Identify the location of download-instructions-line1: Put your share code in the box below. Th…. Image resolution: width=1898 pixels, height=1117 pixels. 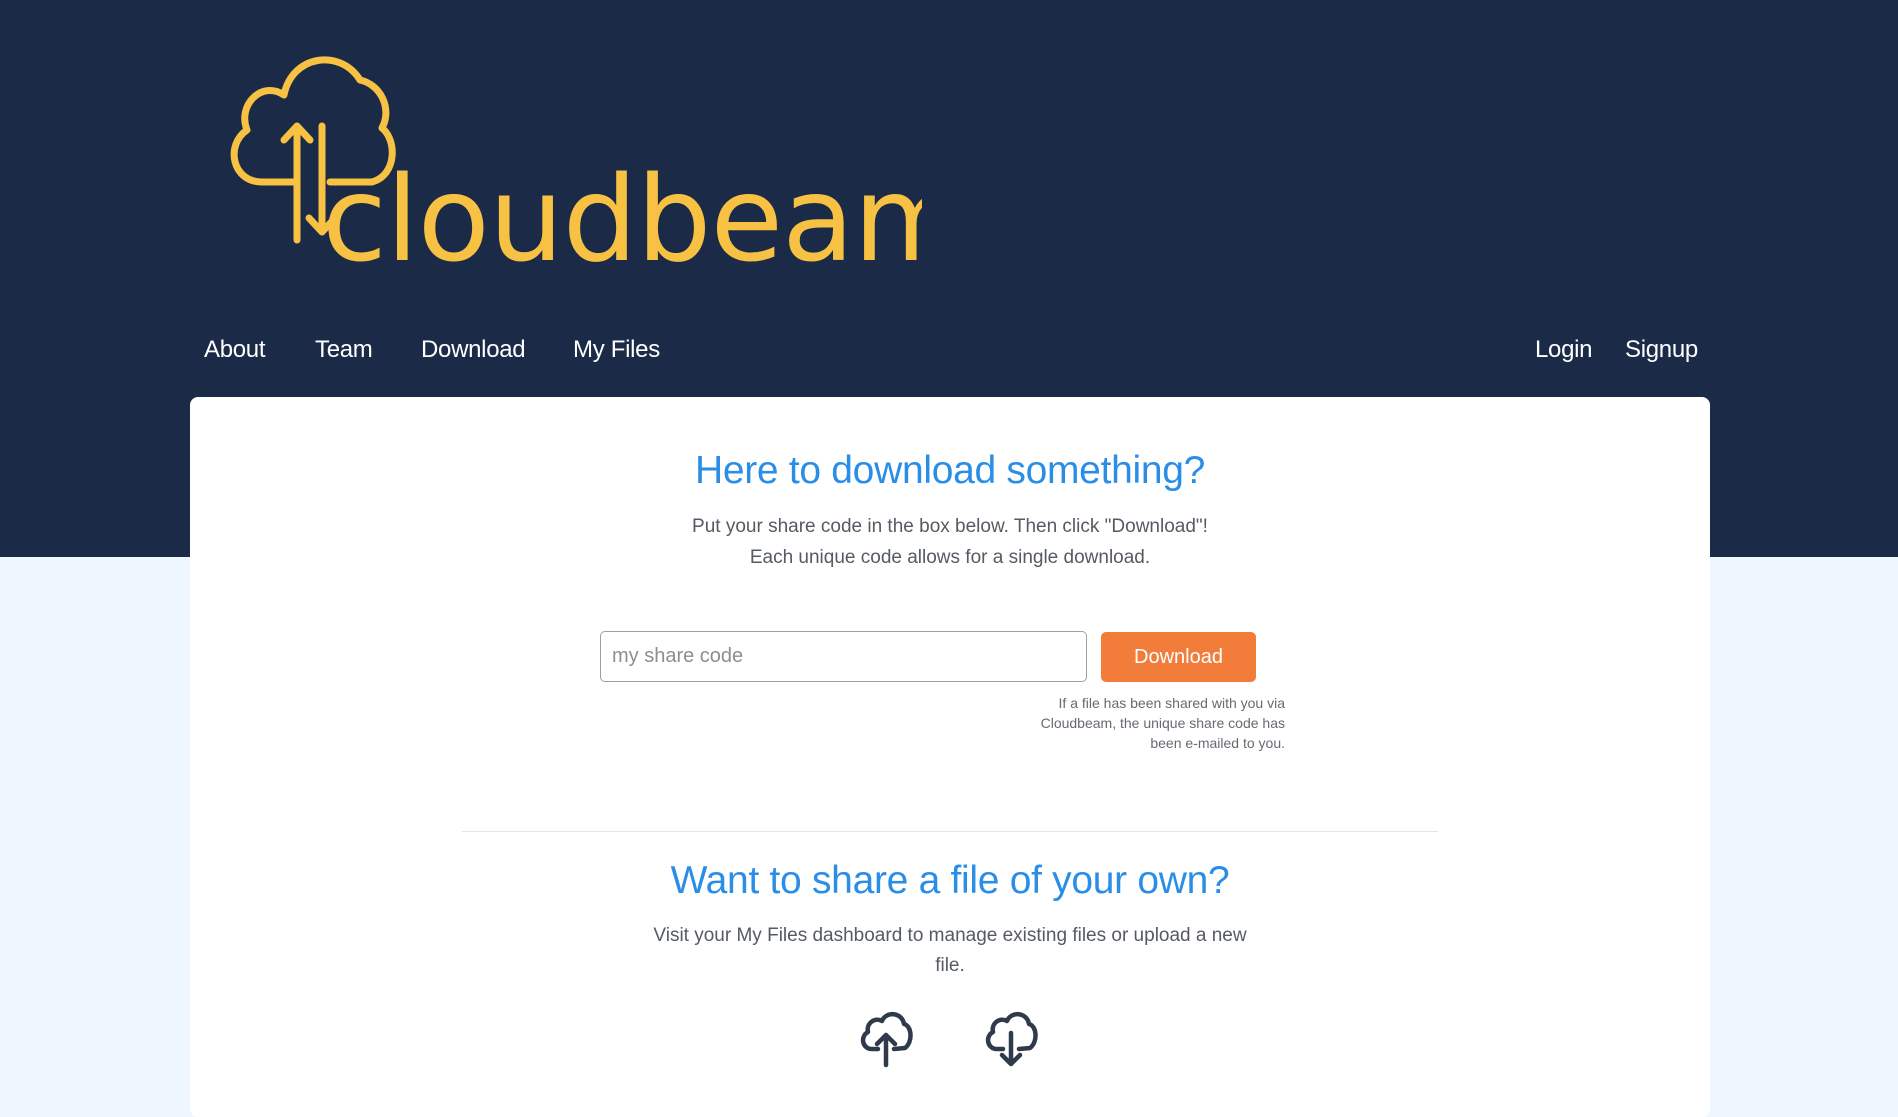
(950, 526).